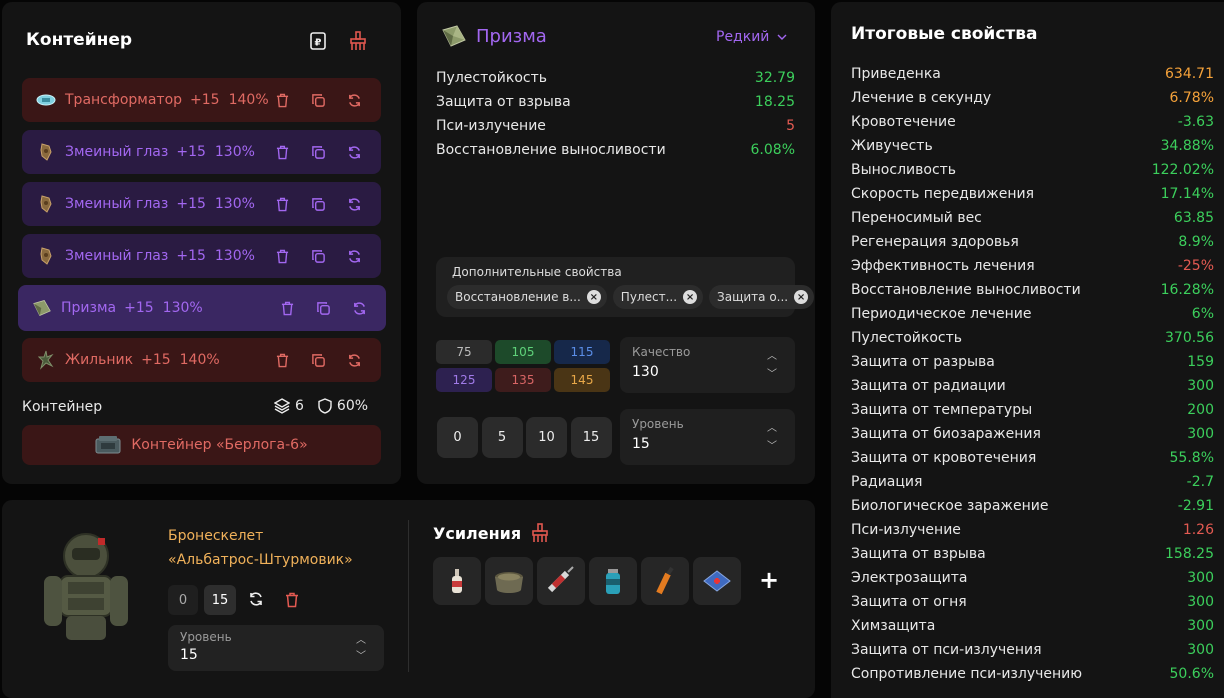 This screenshot has height=698, width=1224. I want to click on prism-artifact-icon, so click(454, 38).